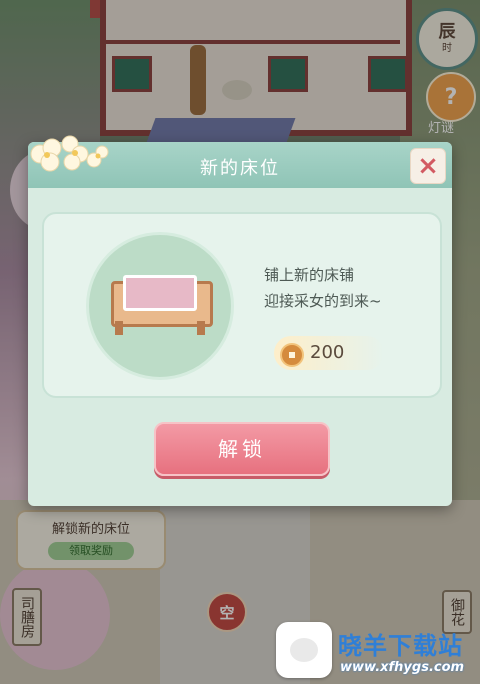 This screenshot has width=480, height=684. What do you see at coordinates (400, 646) in the screenshot?
I see `watermark-title: 晓羊下载站` at bounding box center [400, 646].